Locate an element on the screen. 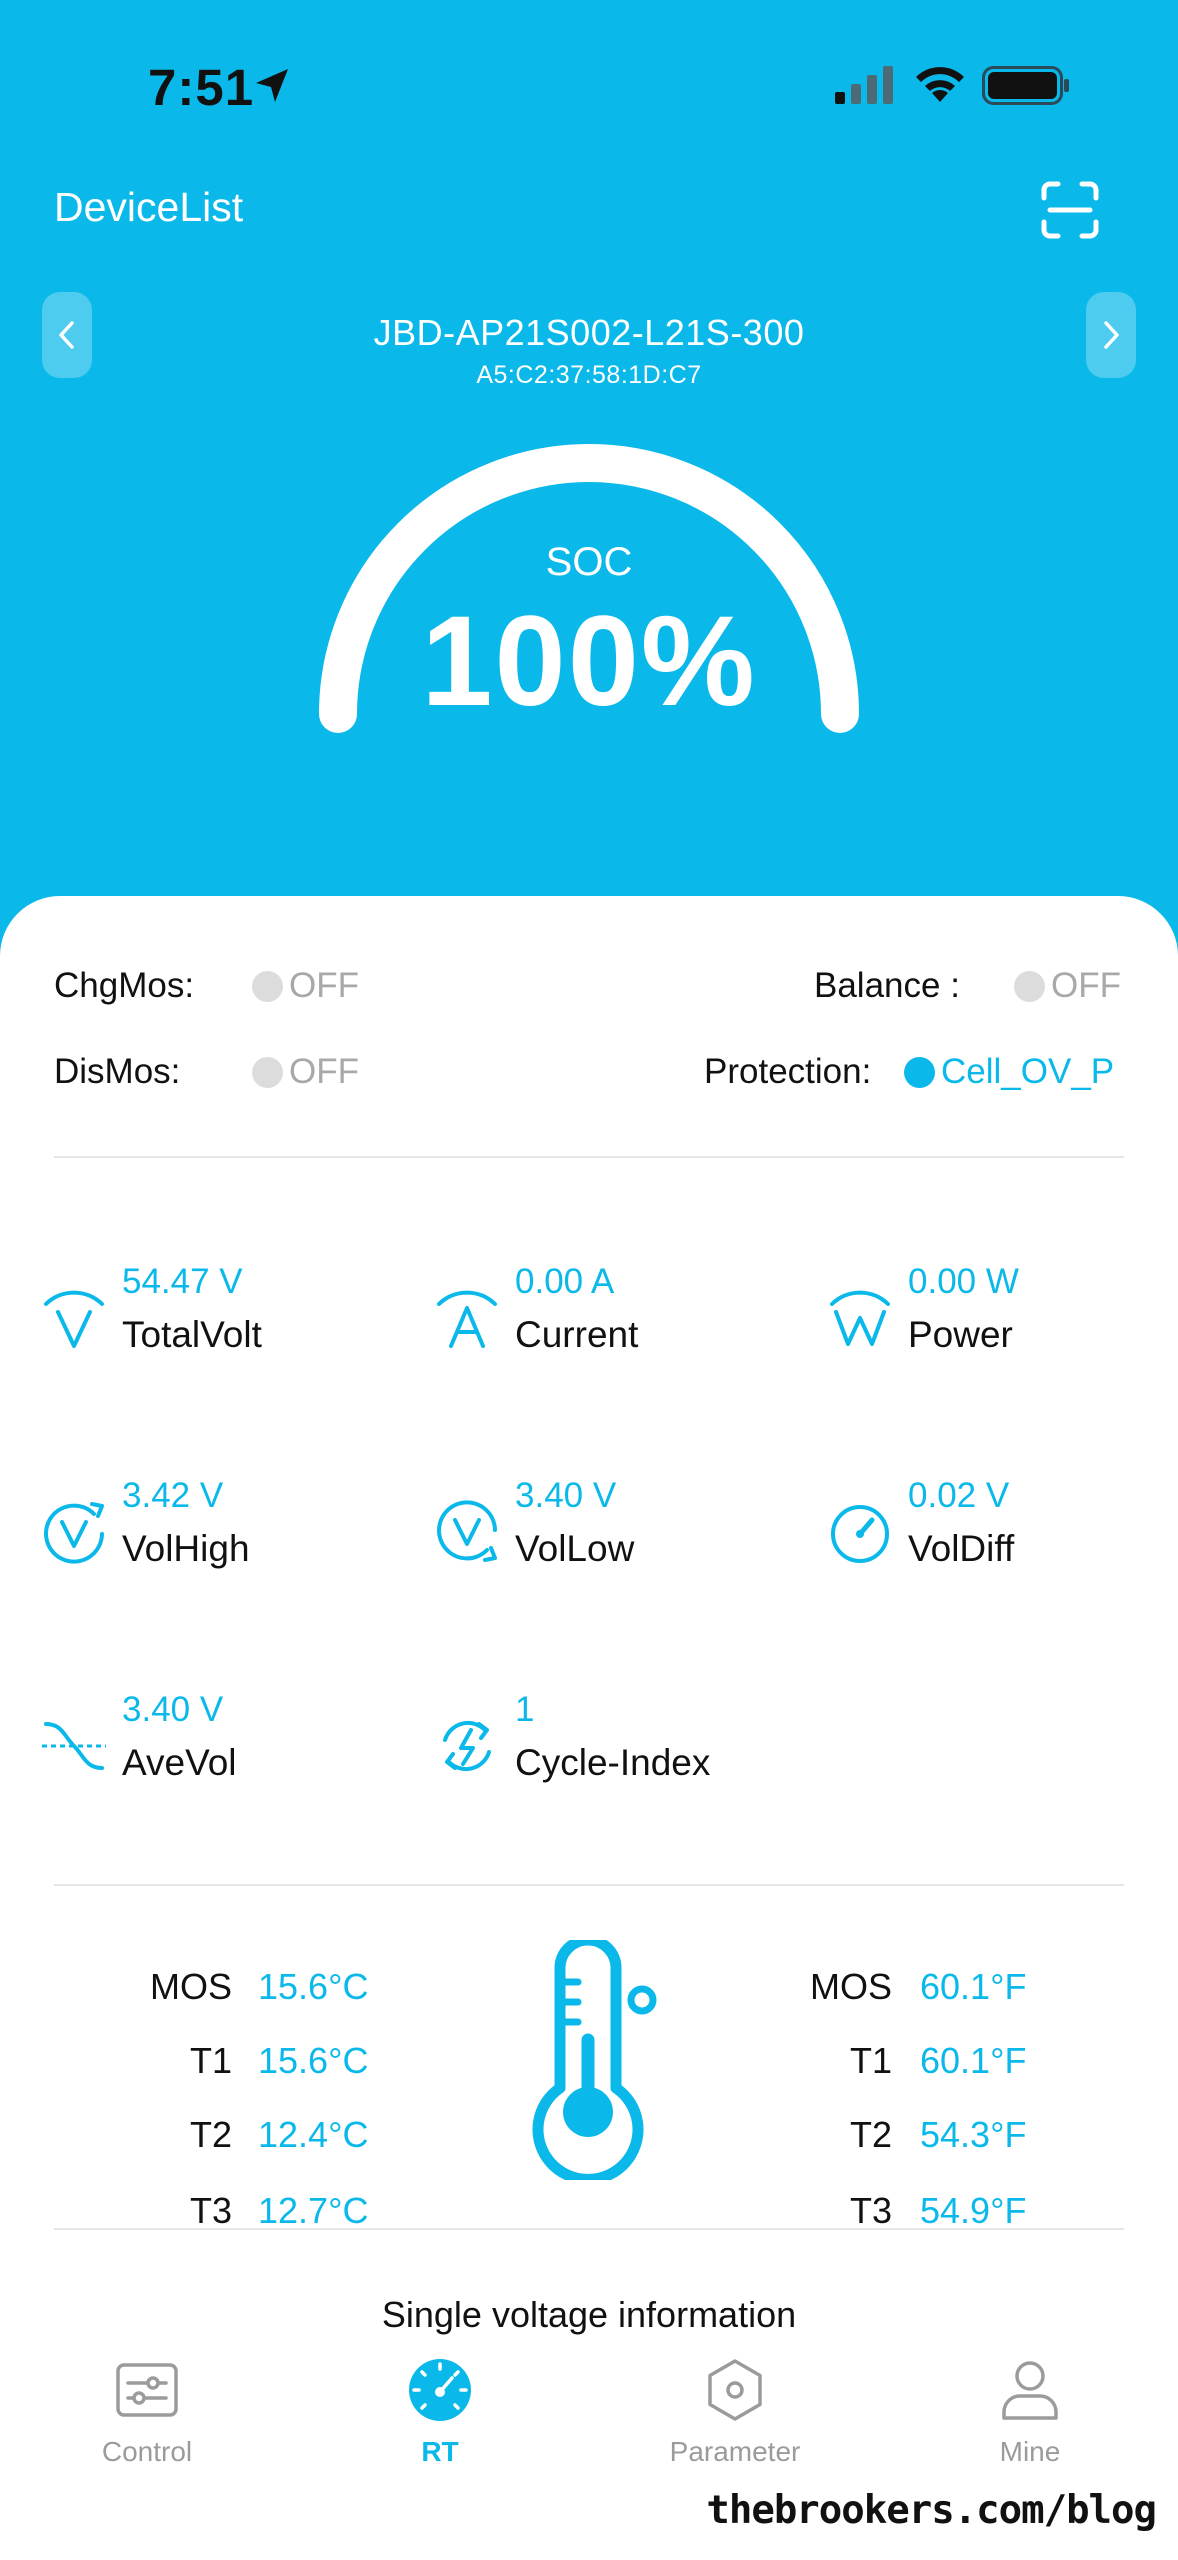 Image resolution: width=1178 pixels, height=2560 pixels. metric-avevol: 3.40 V AveVol is located at coordinates (205, 1745).